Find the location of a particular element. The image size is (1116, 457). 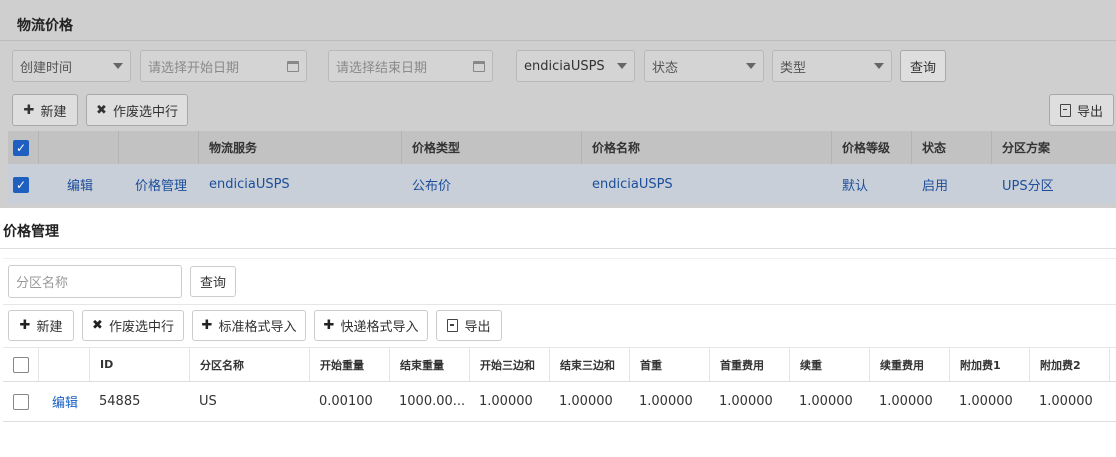

created-time-select: 创建时间 is located at coordinates (71, 66).